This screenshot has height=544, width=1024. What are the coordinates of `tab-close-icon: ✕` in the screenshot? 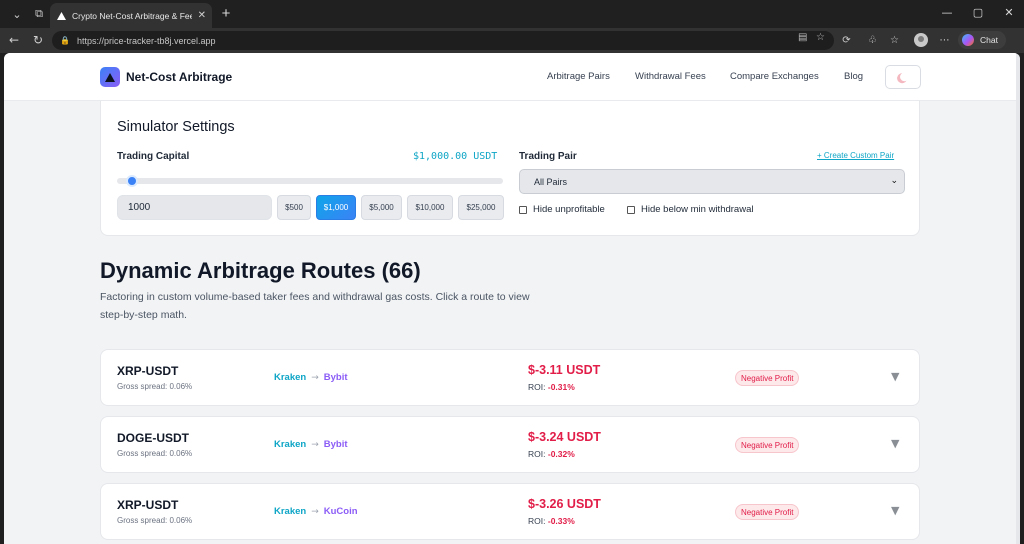 It's located at (202, 15).